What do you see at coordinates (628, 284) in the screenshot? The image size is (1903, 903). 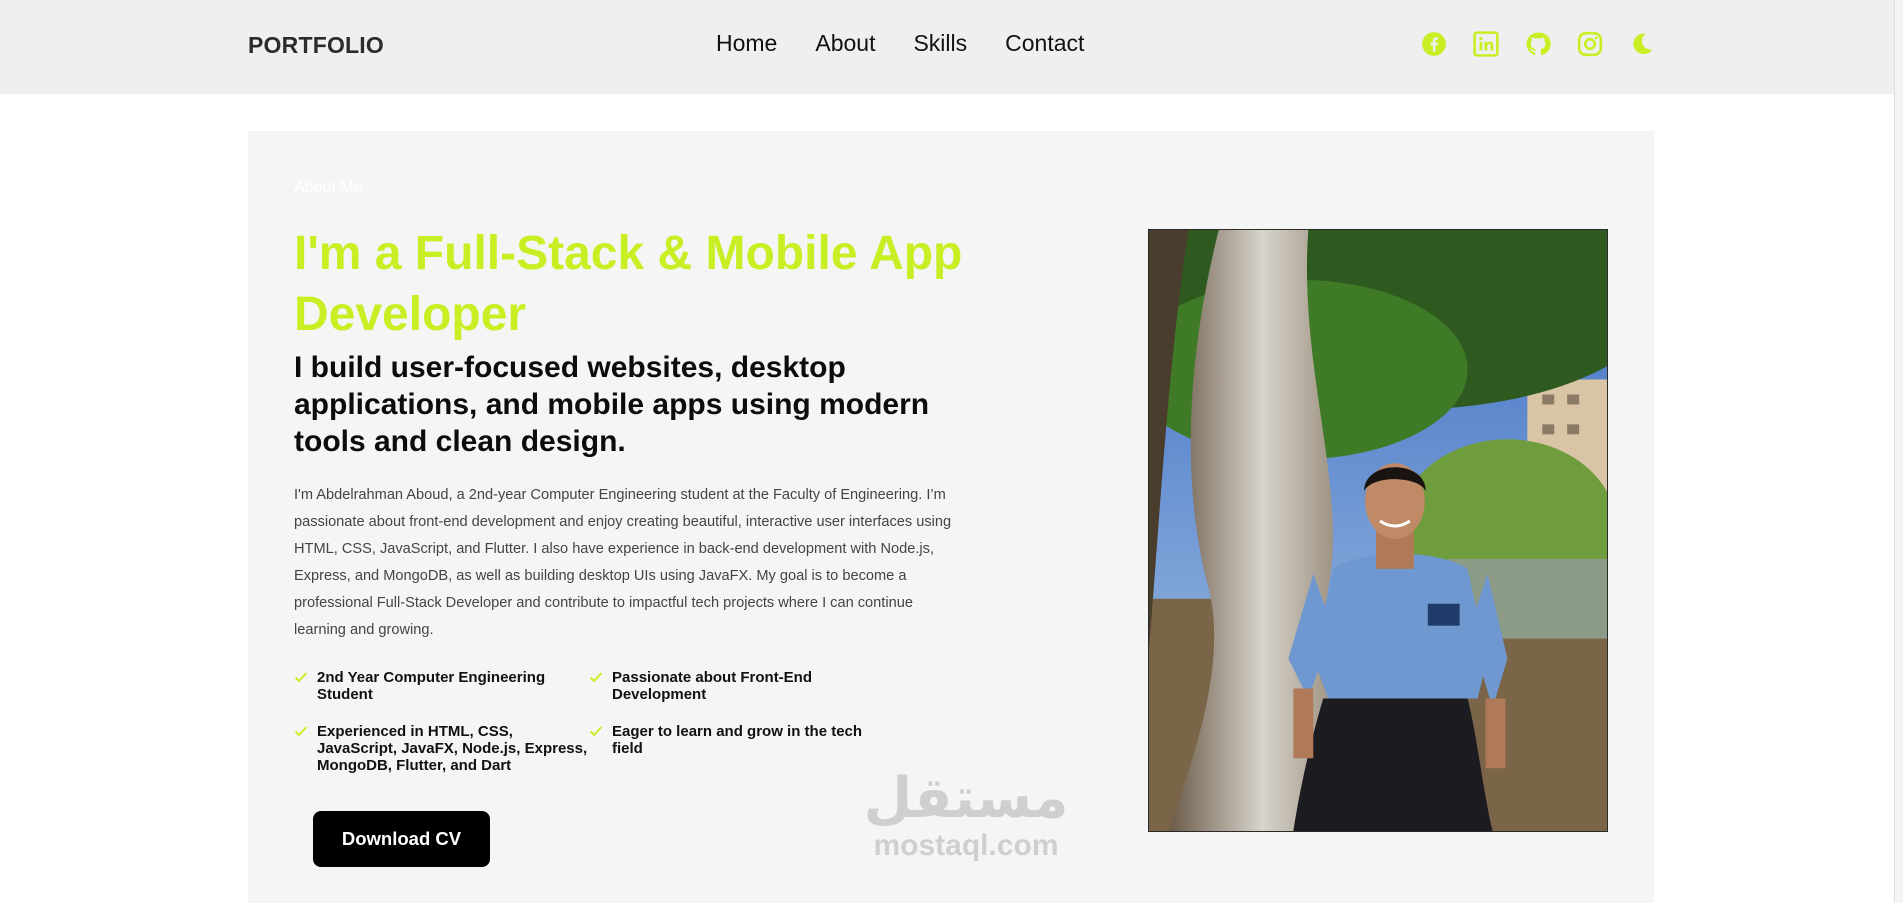 I see `about-headline: I'm a Full-Stack & Mobile App Developer` at bounding box center [628, 284].